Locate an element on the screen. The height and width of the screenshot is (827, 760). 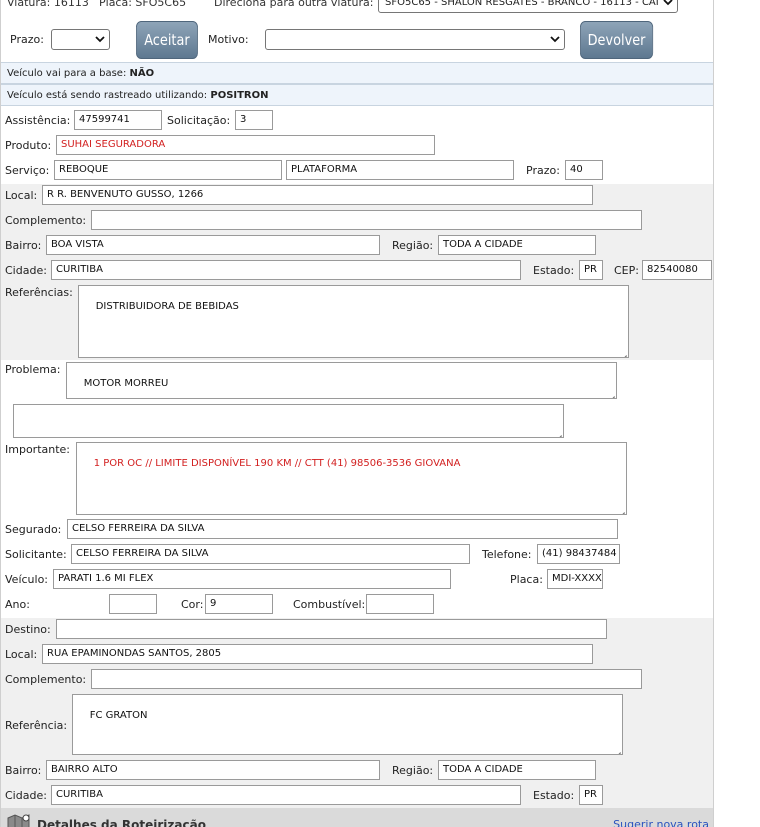
cidade-field: CURITIBA is located at coordinates (286, 270).